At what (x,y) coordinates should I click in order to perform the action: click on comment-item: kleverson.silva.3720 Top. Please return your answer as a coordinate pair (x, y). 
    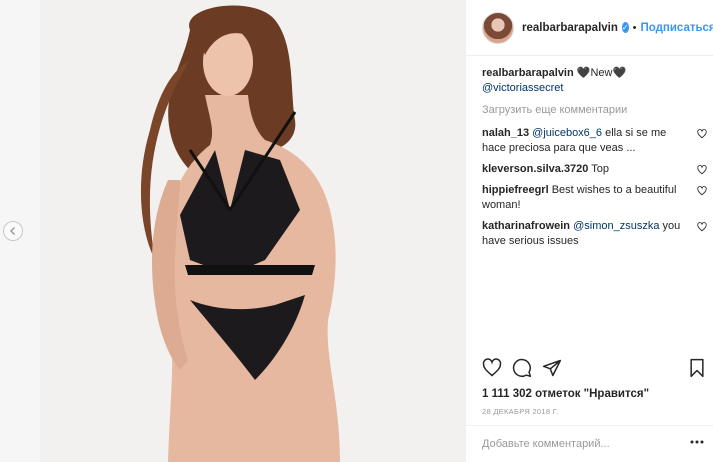
    Looking at the image, I should click on (594, 169).